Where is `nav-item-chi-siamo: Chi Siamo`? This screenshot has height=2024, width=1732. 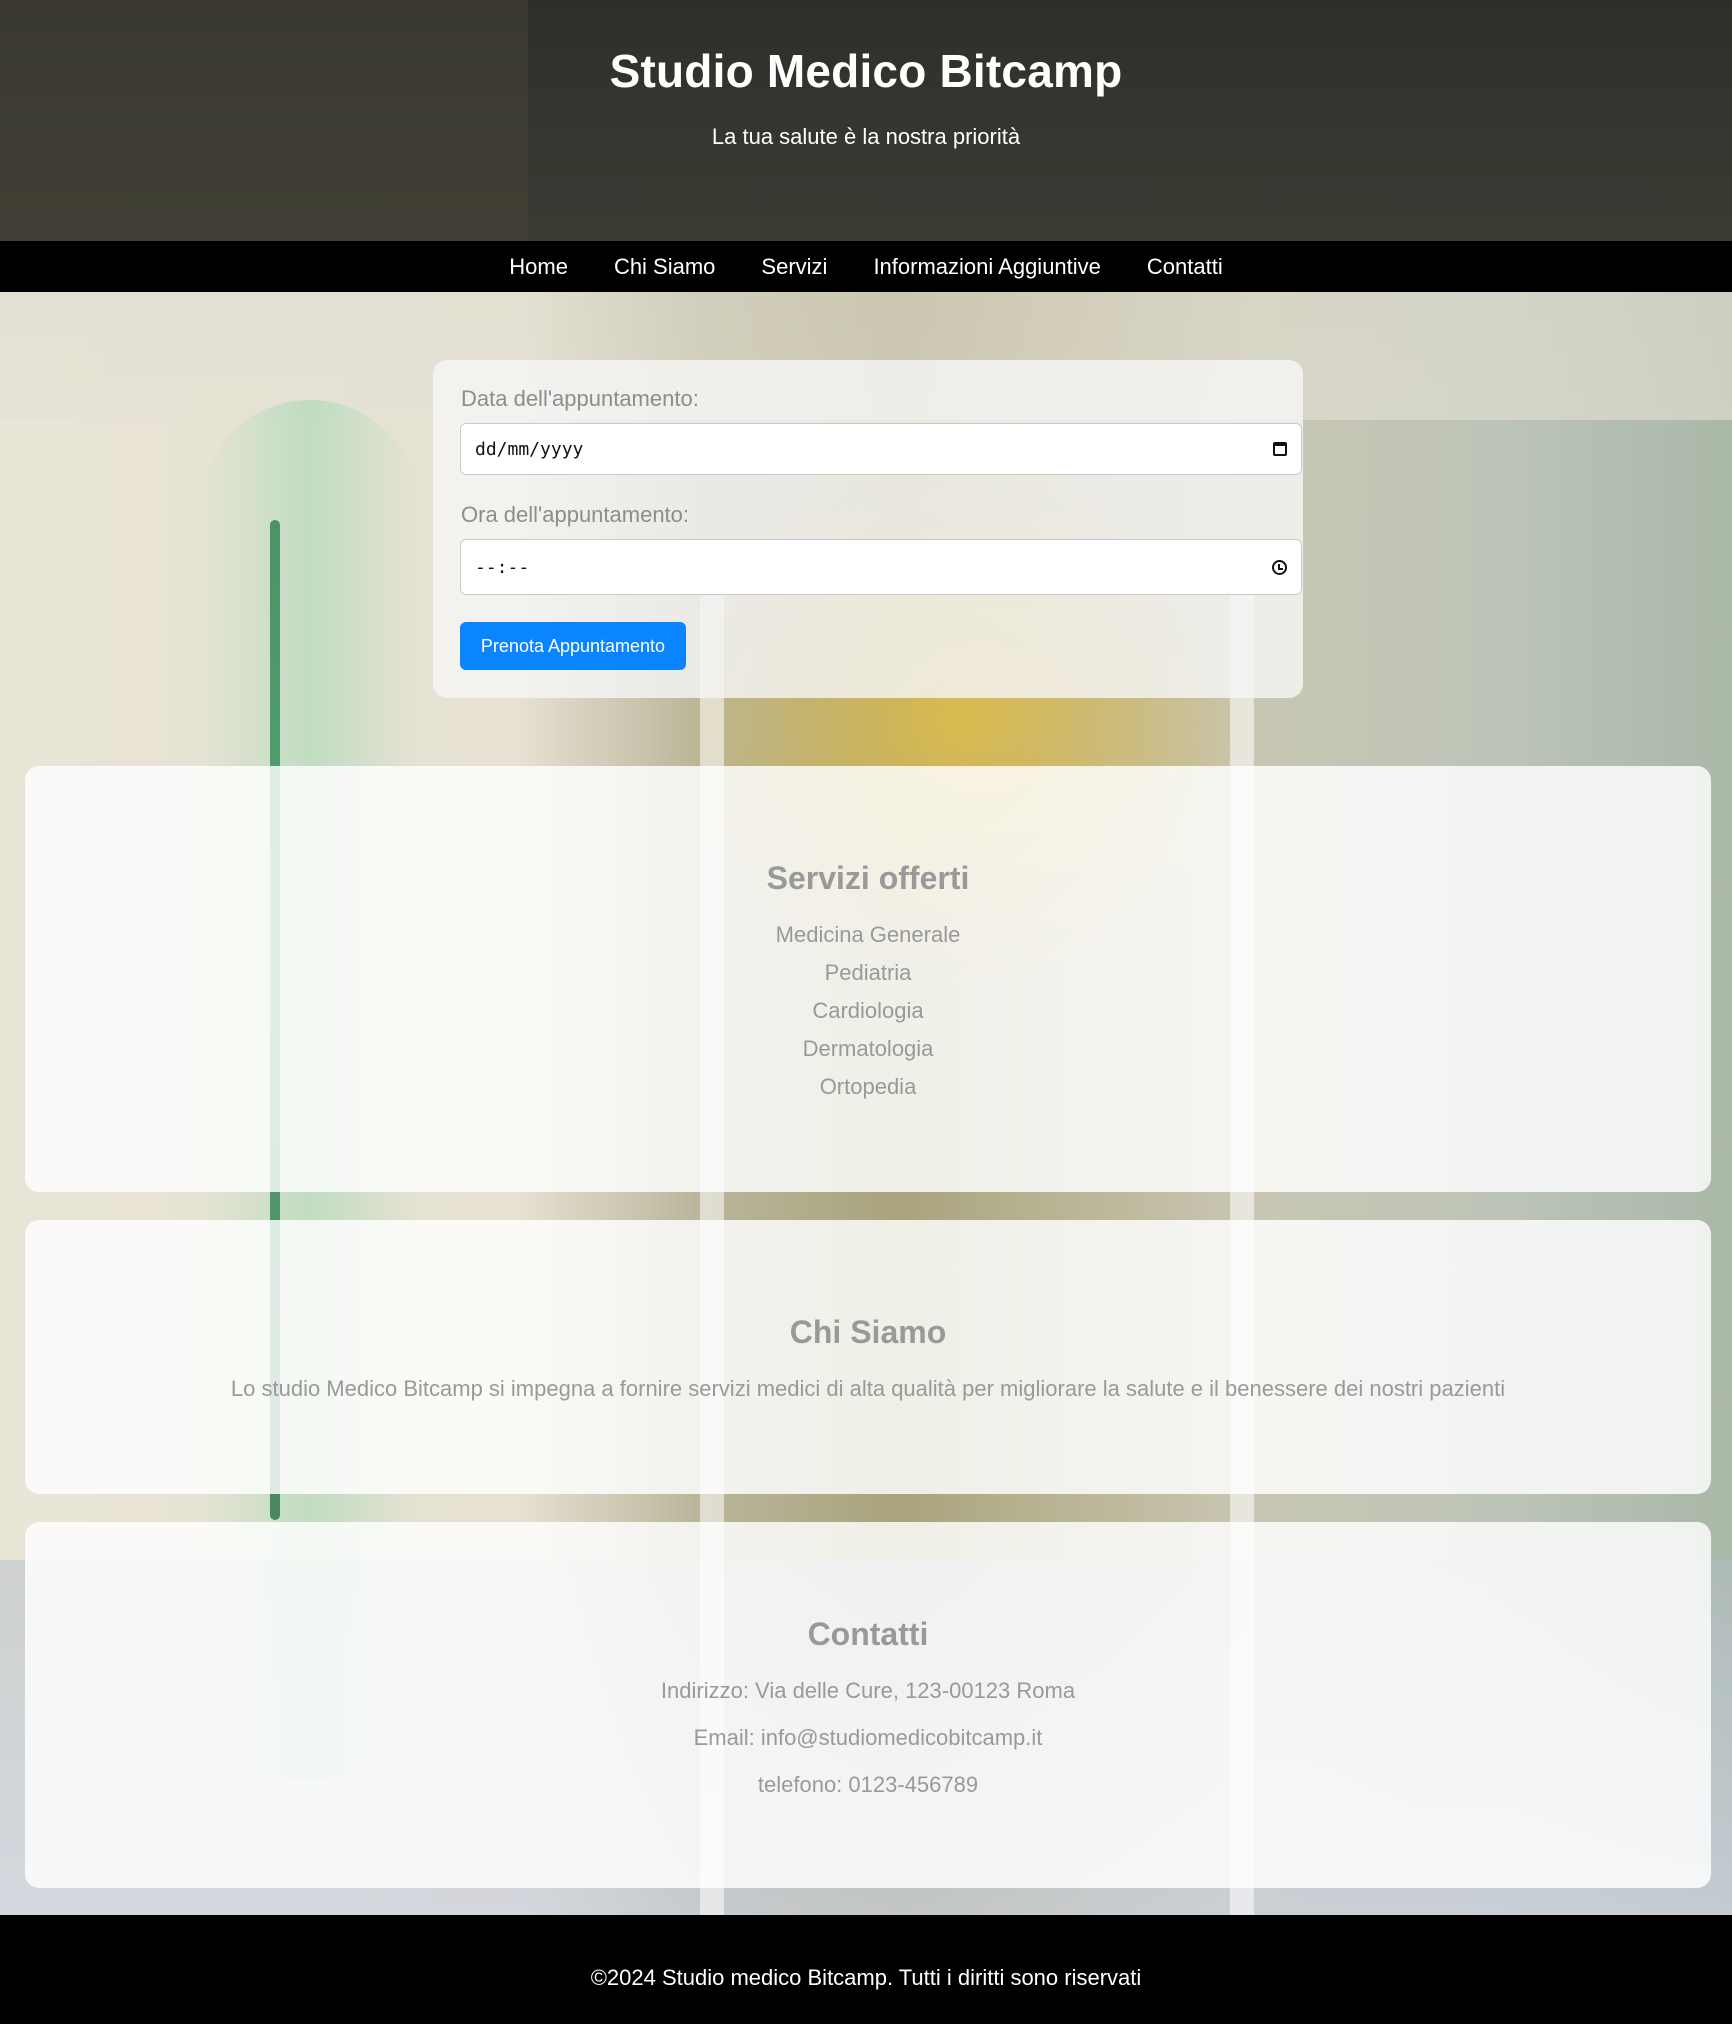 nav-item-chi-siamo: Chi Siamo is located at coordinates (664, 267).